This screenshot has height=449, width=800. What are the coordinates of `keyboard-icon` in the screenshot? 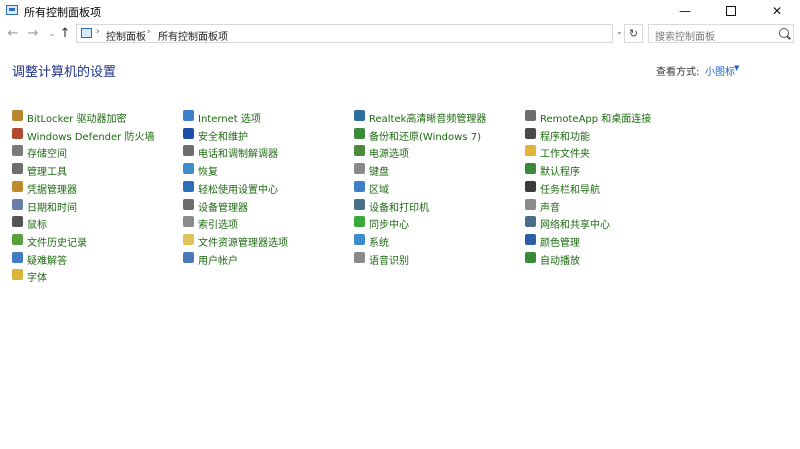 It's located at (359, 168).